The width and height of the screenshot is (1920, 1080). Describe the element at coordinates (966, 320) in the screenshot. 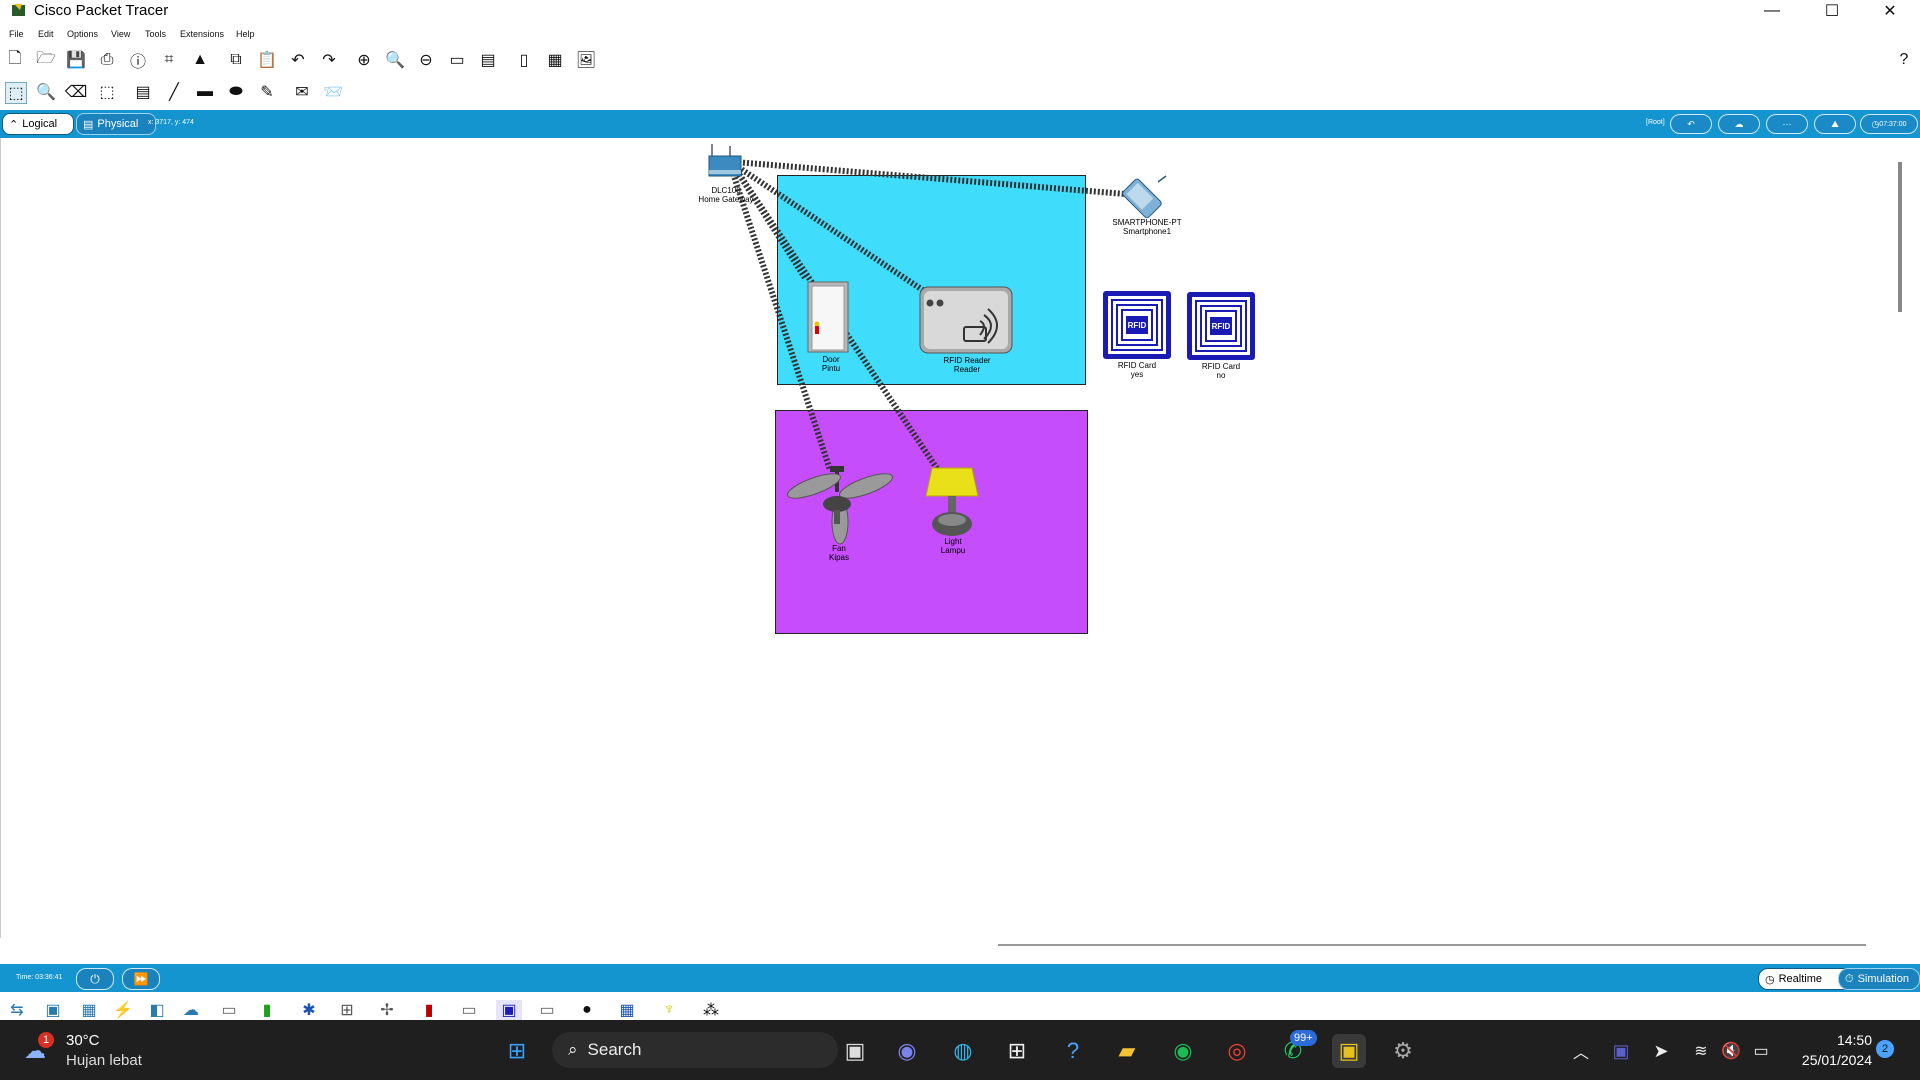

I see `rfid-reader-device` at that location.